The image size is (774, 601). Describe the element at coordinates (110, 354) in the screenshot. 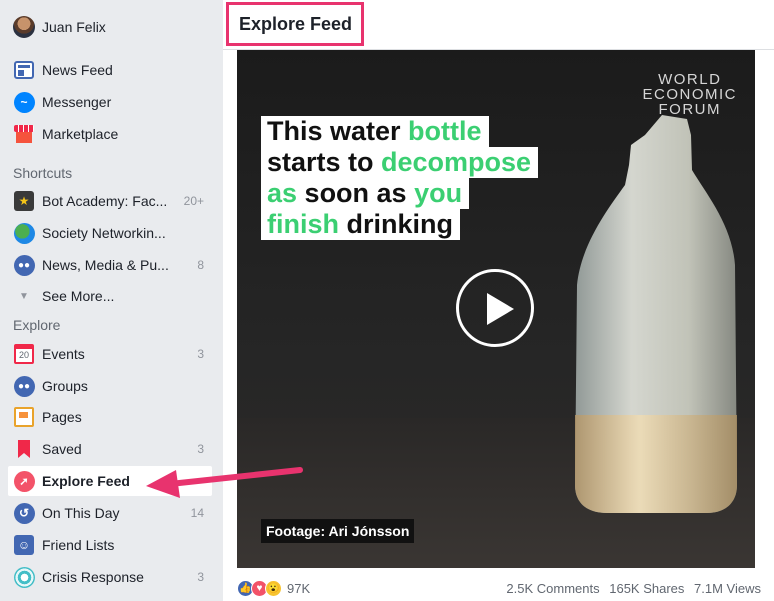

I see `sidebar-item-events: 20 Events 3` at that location.